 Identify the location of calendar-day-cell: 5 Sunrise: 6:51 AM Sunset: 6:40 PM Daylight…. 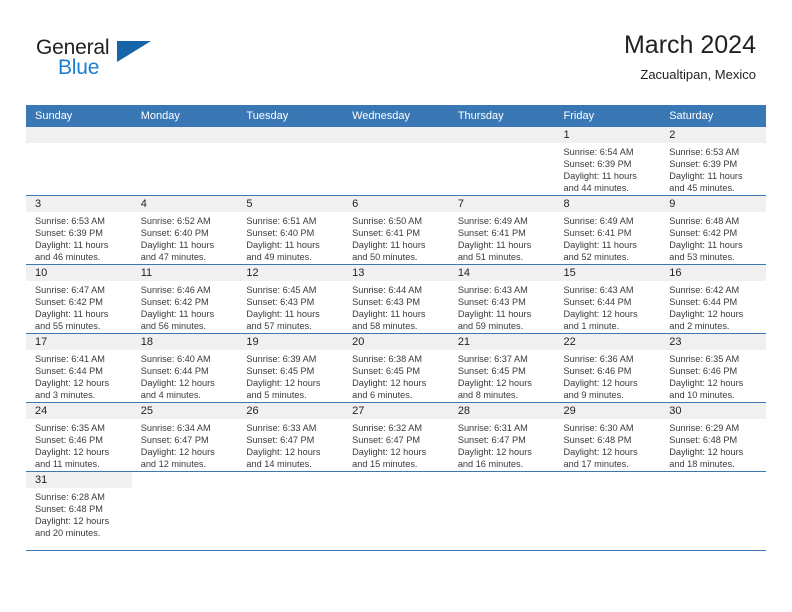
(290, 230).